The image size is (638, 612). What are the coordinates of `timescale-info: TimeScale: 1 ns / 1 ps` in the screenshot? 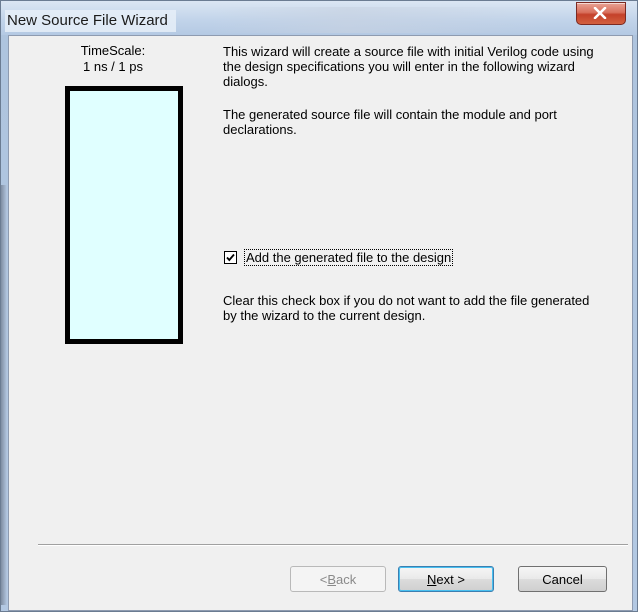 It's located at (113, 59).